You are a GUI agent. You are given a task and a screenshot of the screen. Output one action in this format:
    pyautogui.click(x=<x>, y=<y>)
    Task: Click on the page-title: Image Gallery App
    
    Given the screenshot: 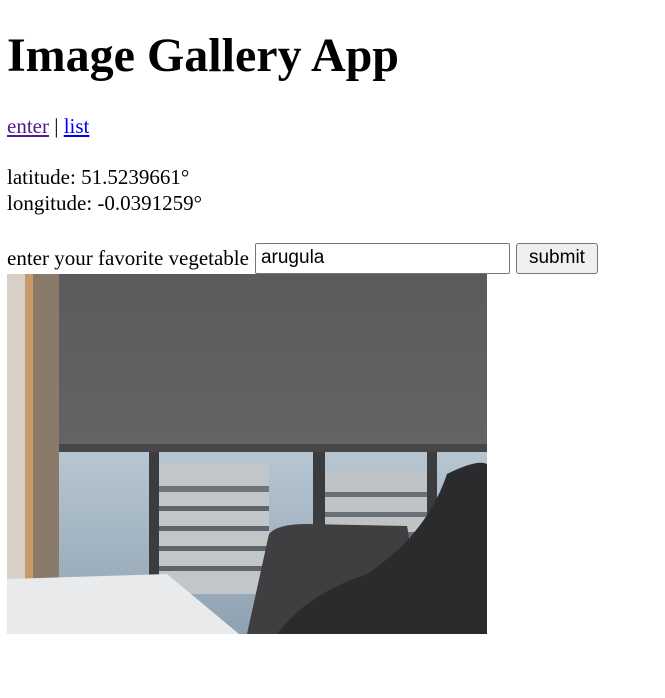 What is the action you would take?
    pyautogui.click(x=203, y=55)
    